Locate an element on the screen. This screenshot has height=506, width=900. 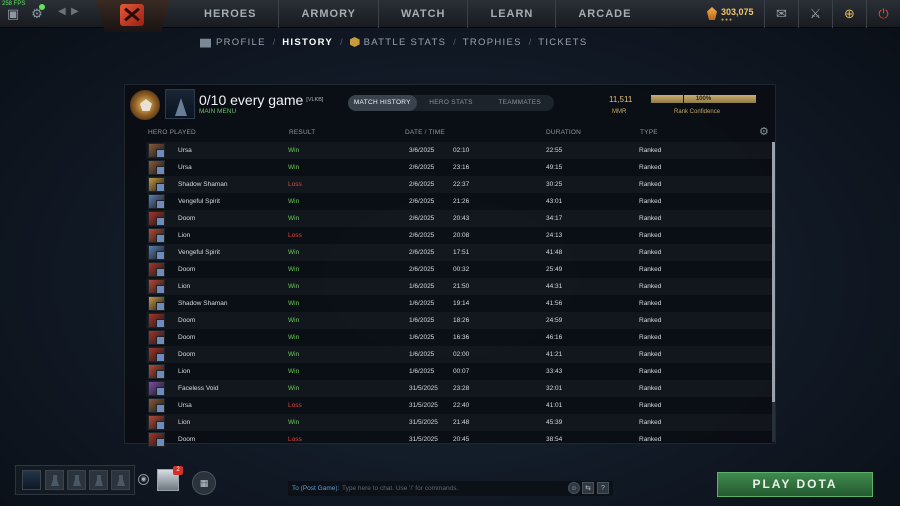
table-row: Doom Win 1/6/2025 16:36 46:16 Ranked is located at coordinates (459, 337).